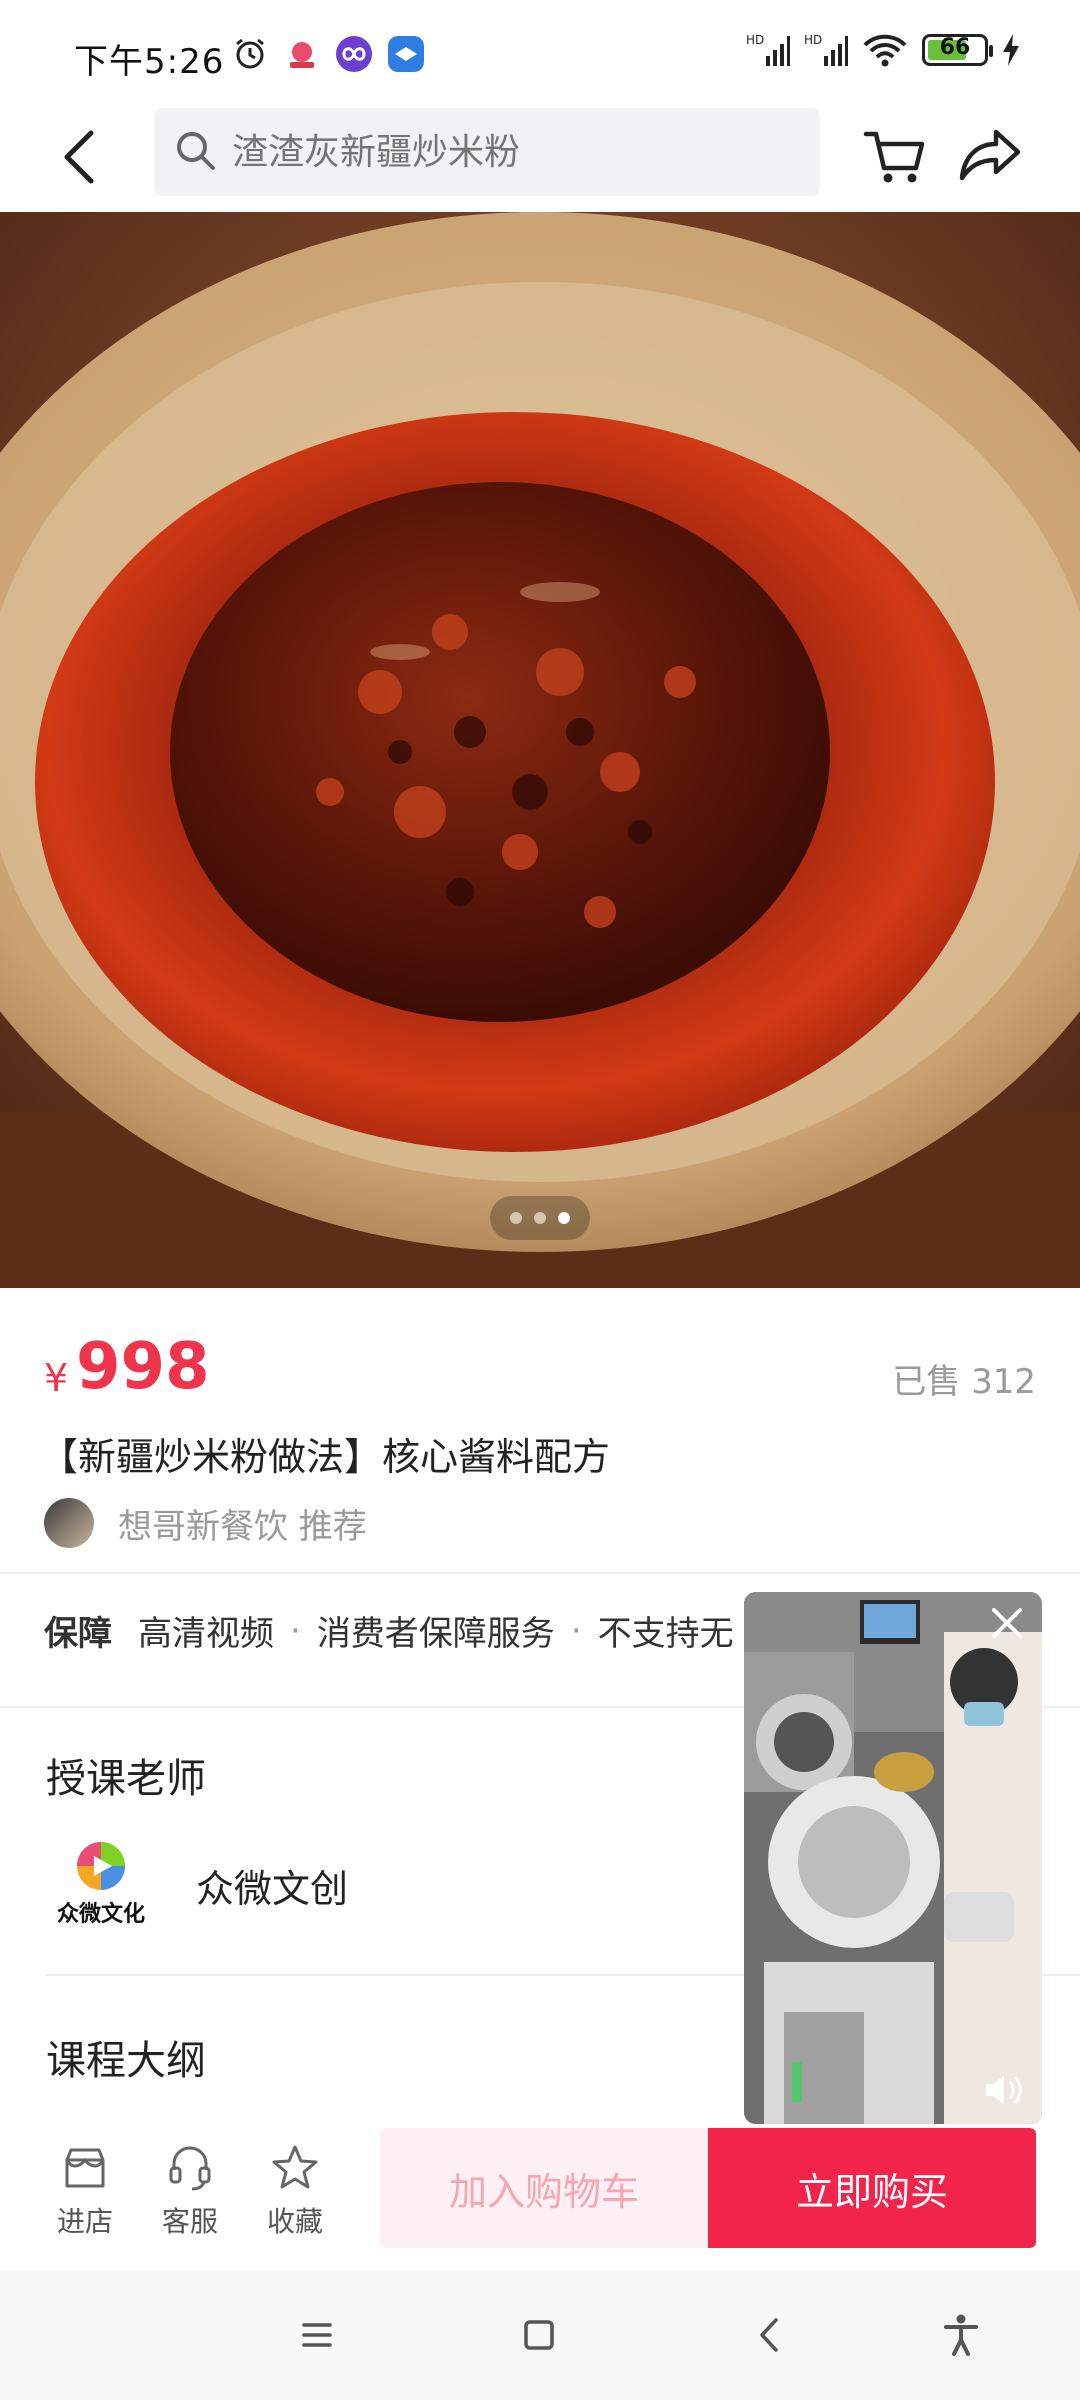  What do you see at coordinates (84, 2221) in the screenshot?
I see `shop-label: 进店` at bounding box center [84, 2221].